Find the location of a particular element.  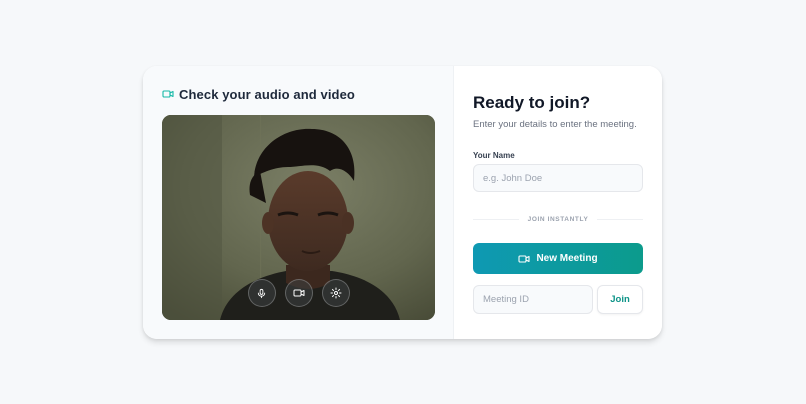

meeting-id-input is located at coordinates (533, 299).